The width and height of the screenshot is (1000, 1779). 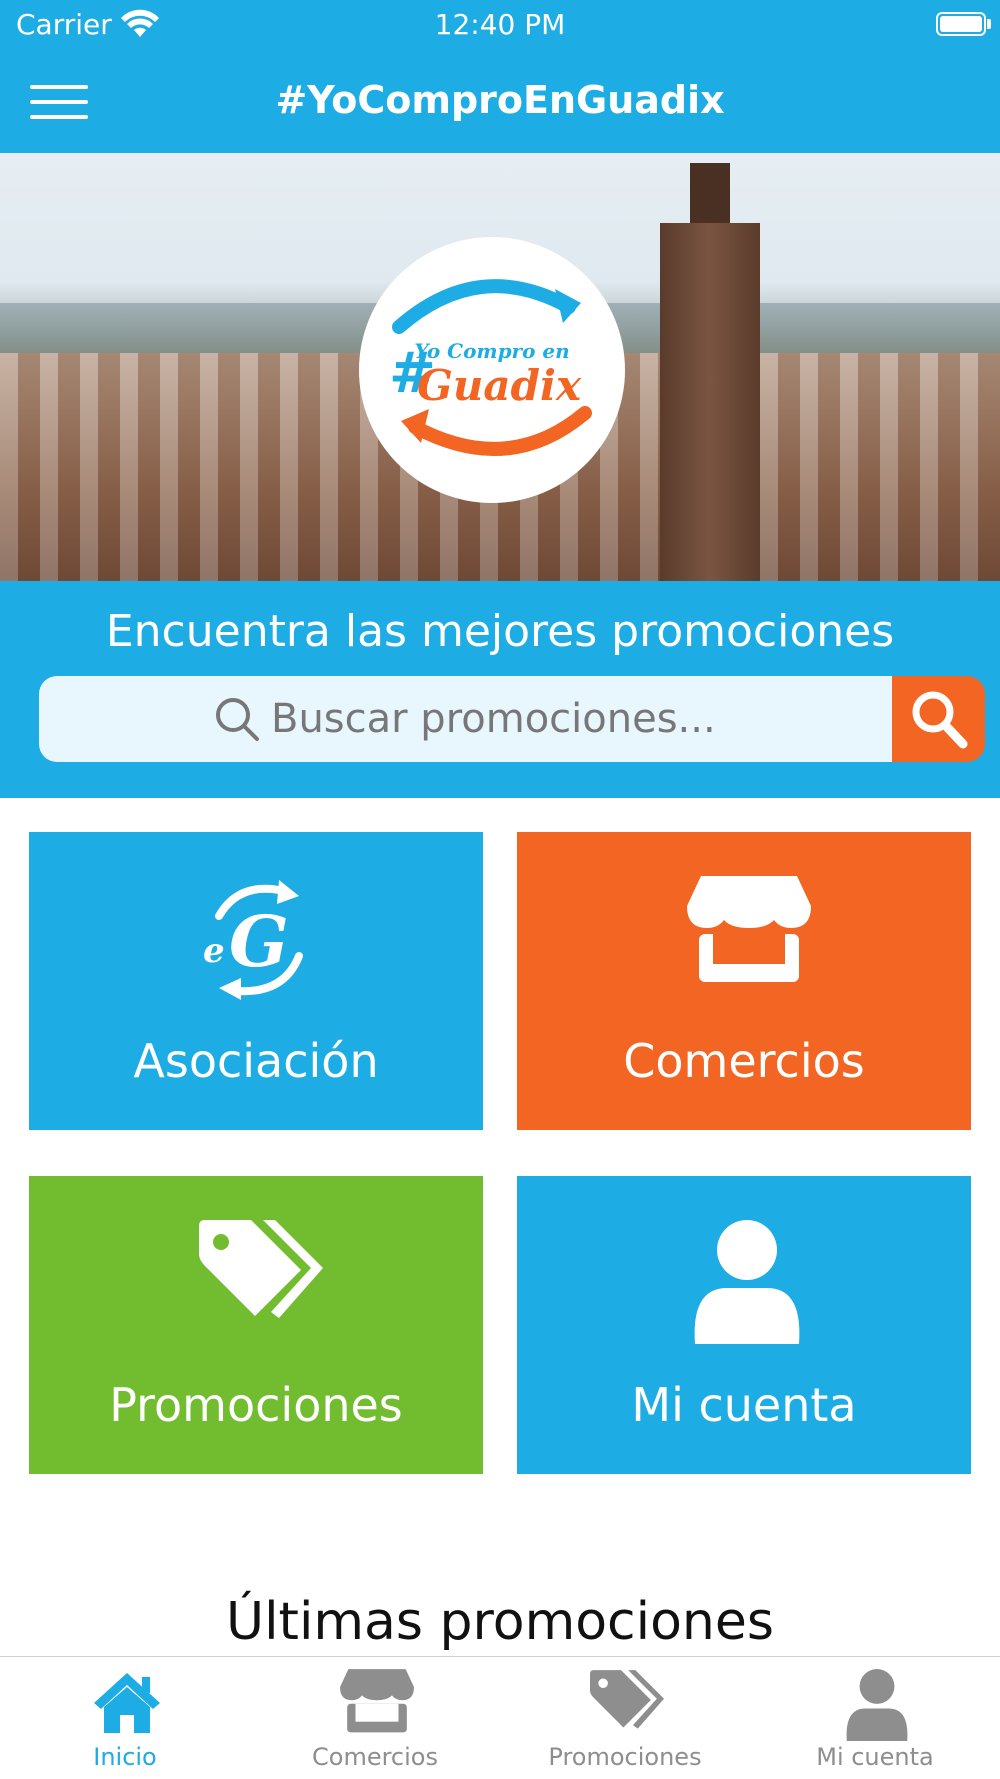 What do you see at coordinates (214, 951) in the screenshot?
I see `svg-text: e` at bounding box center [214, 951].